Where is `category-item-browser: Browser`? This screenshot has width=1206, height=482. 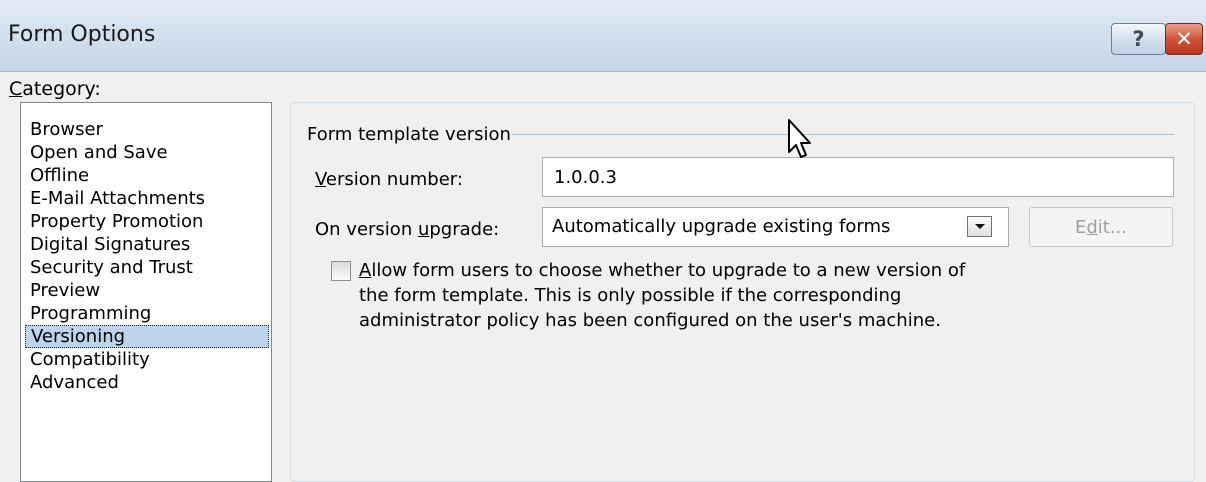 category-item-browser: Browser is located at coordinates (147, 129).